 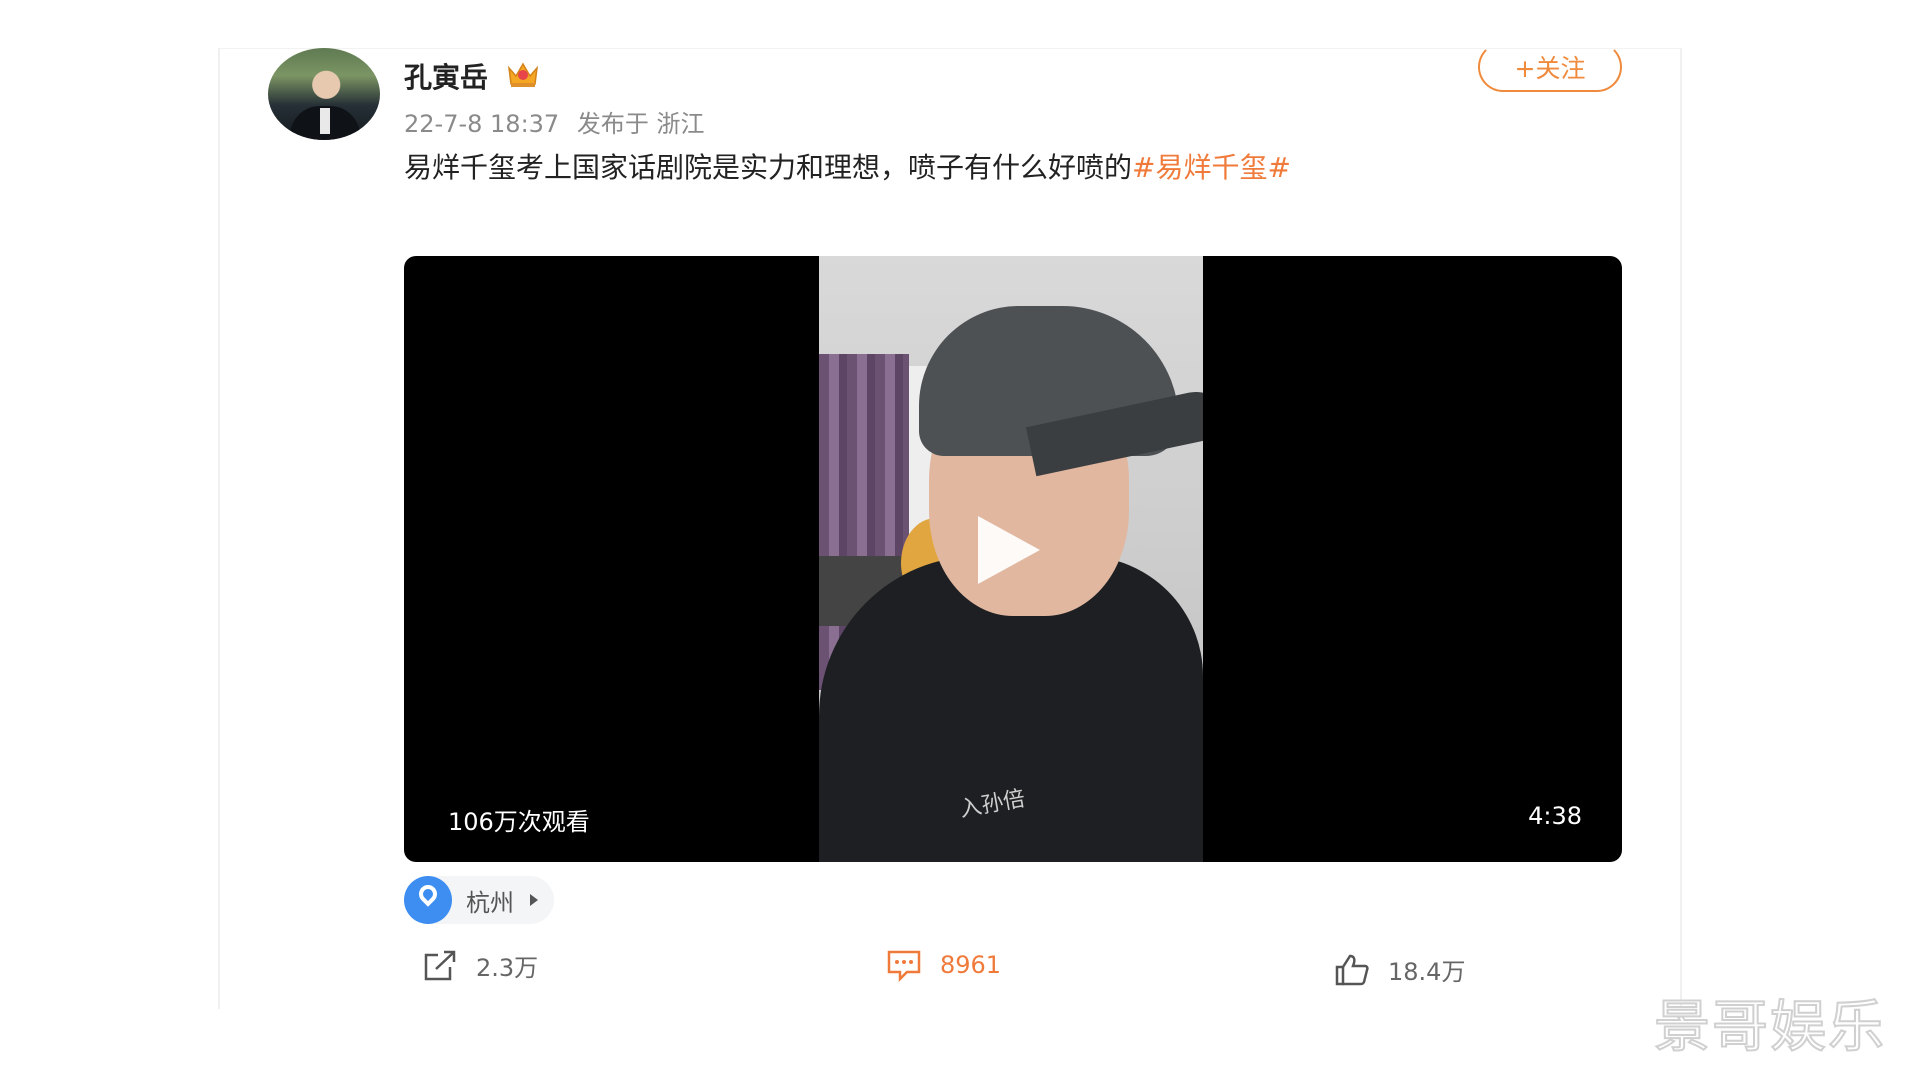 What do you see at coordinates (534, 900) in the screenshot?
I see `chevron-right-icon` at bounding box center [534, 900].